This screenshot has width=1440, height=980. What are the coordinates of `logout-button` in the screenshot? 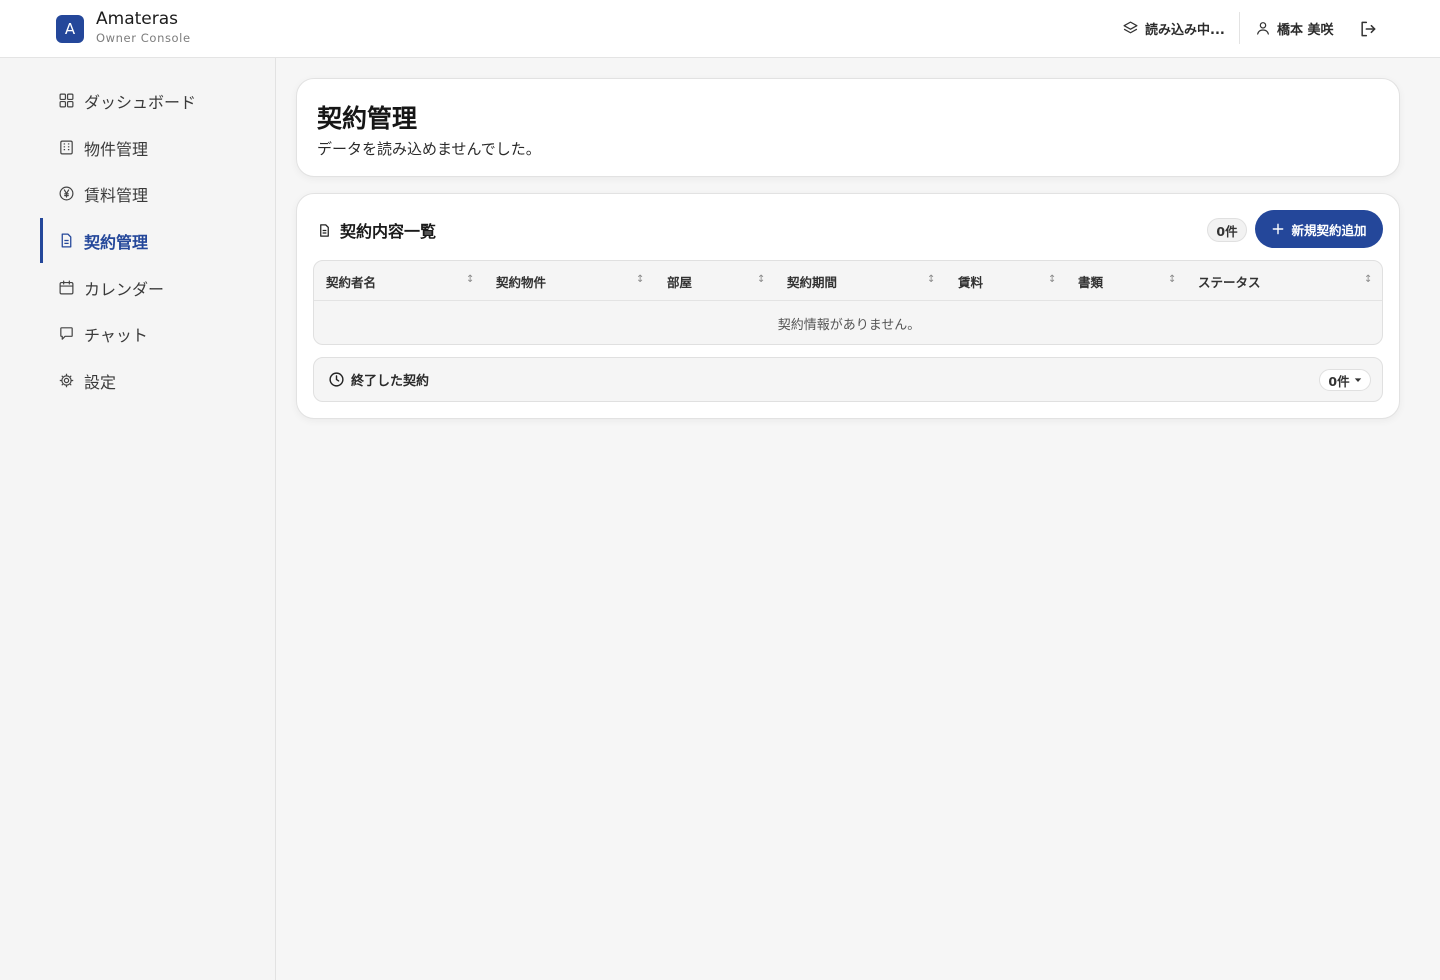 It's located at (1368, 29).